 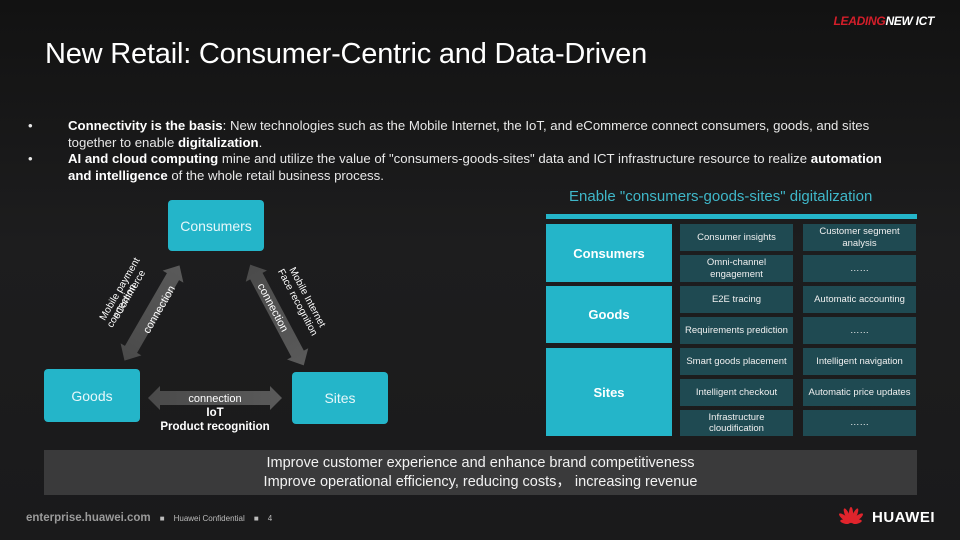 I want to click on cell-consumer-insights: Consumer insights, so click(x=736, y=237).